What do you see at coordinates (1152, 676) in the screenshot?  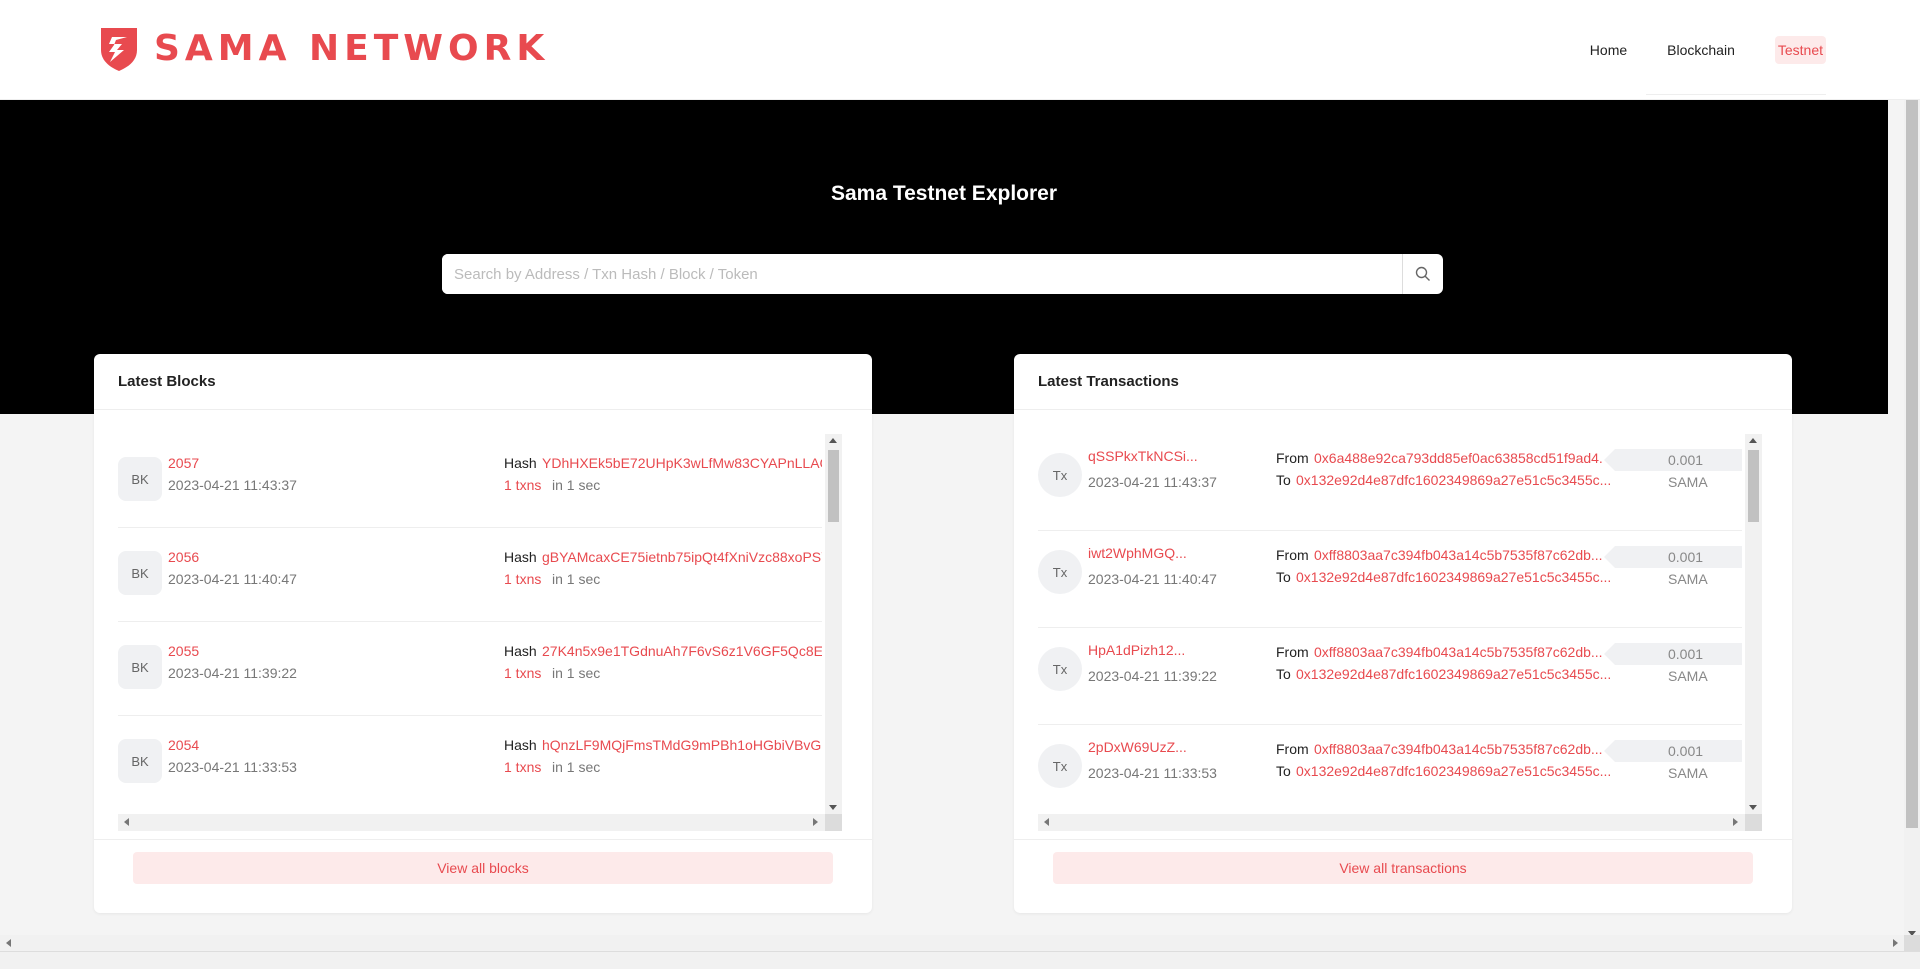 I see `tx-time: 2023-04-21 11:39:22` at bounding box center [1152, 676].